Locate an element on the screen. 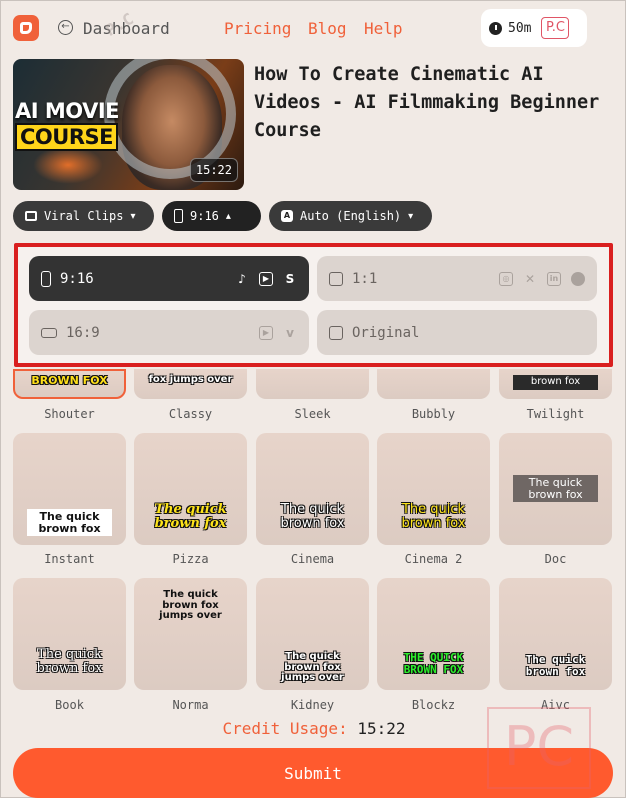  nav-blog: Blog is located at coordinates (327, 28).